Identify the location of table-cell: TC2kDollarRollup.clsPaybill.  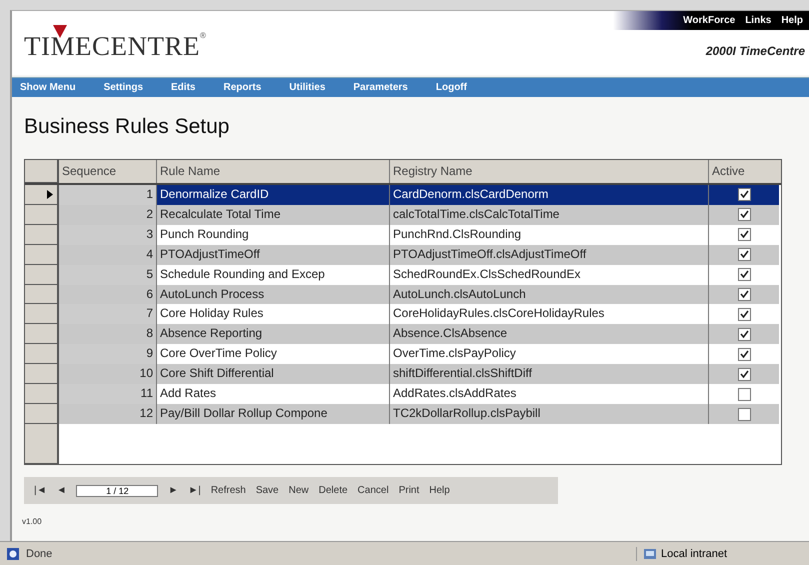
(549, 414).